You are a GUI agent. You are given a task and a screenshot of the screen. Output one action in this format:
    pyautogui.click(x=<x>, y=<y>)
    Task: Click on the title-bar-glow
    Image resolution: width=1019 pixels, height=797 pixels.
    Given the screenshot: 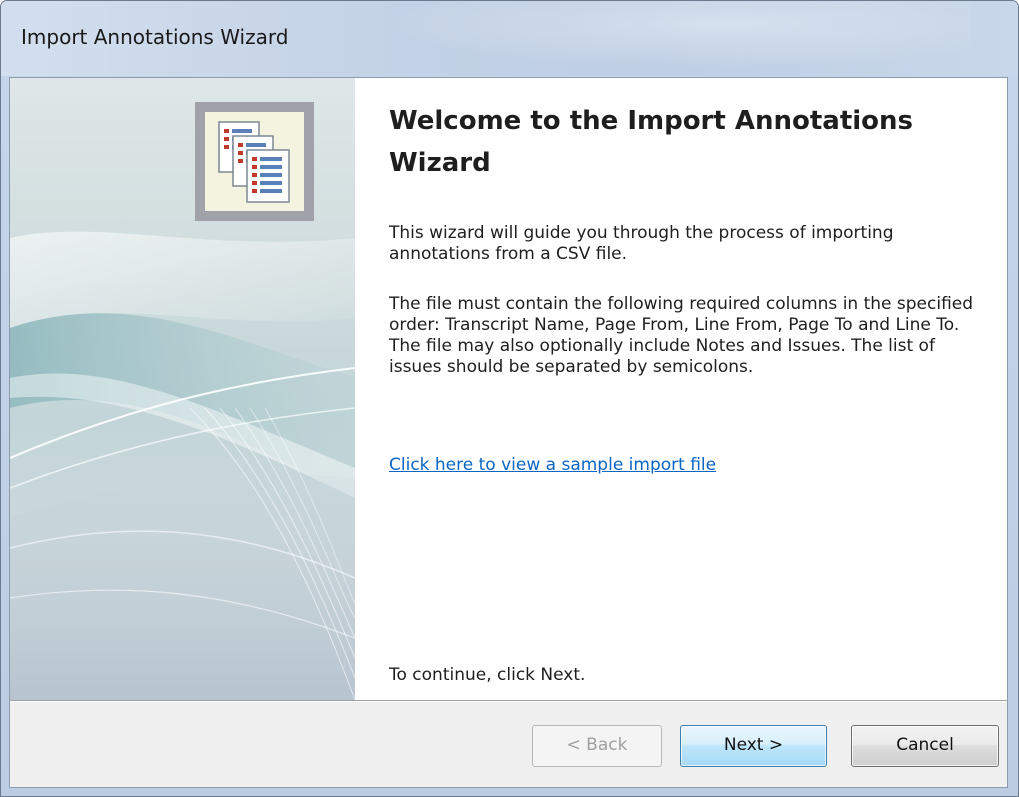 What is the action you would take?
    pyautogui.click(x=651, y=38)
    